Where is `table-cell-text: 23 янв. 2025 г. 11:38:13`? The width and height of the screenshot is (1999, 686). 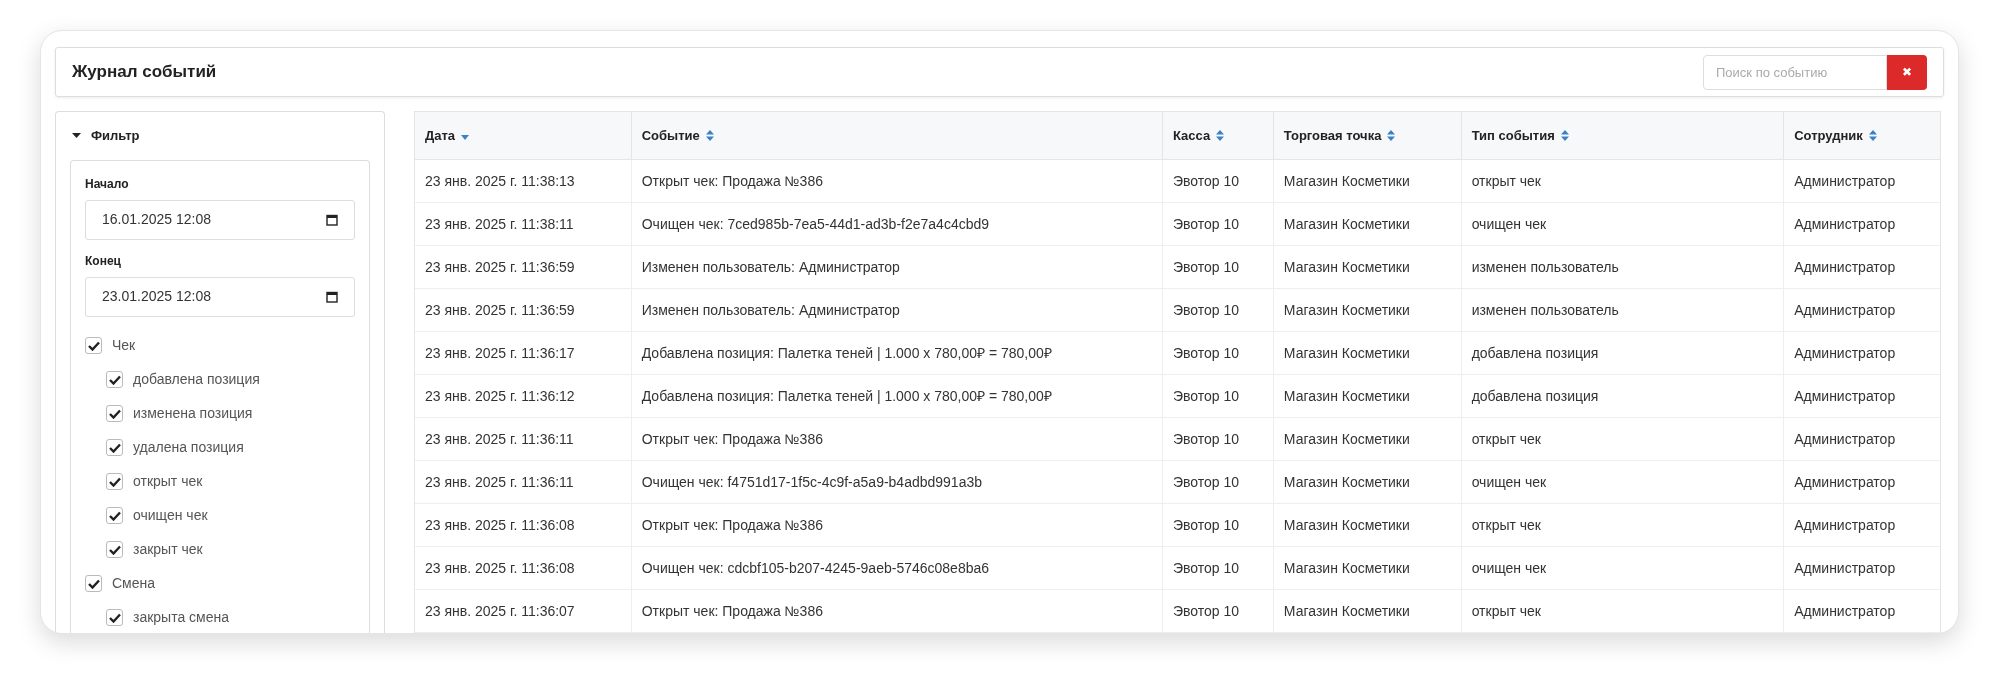 table-cell-text: 23 янв. 2025 г. 11:38:13 is located at coordinates (500, 181).